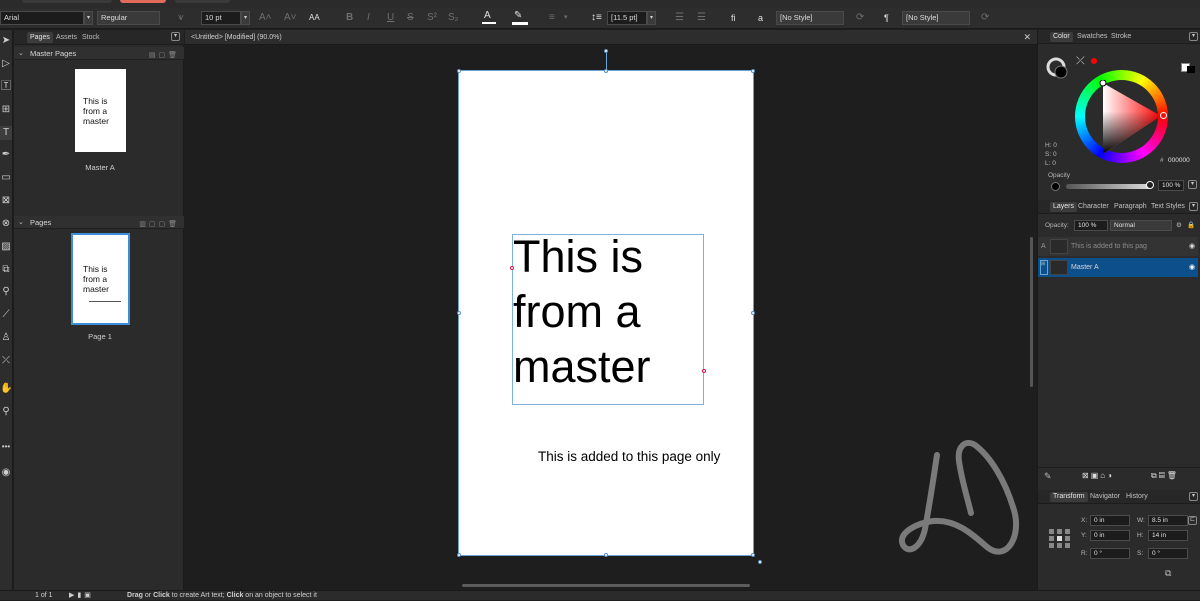 This screenshot has width=1200, height=601. I want to click on tab-navigator: Navigator, so click(1105, 497).